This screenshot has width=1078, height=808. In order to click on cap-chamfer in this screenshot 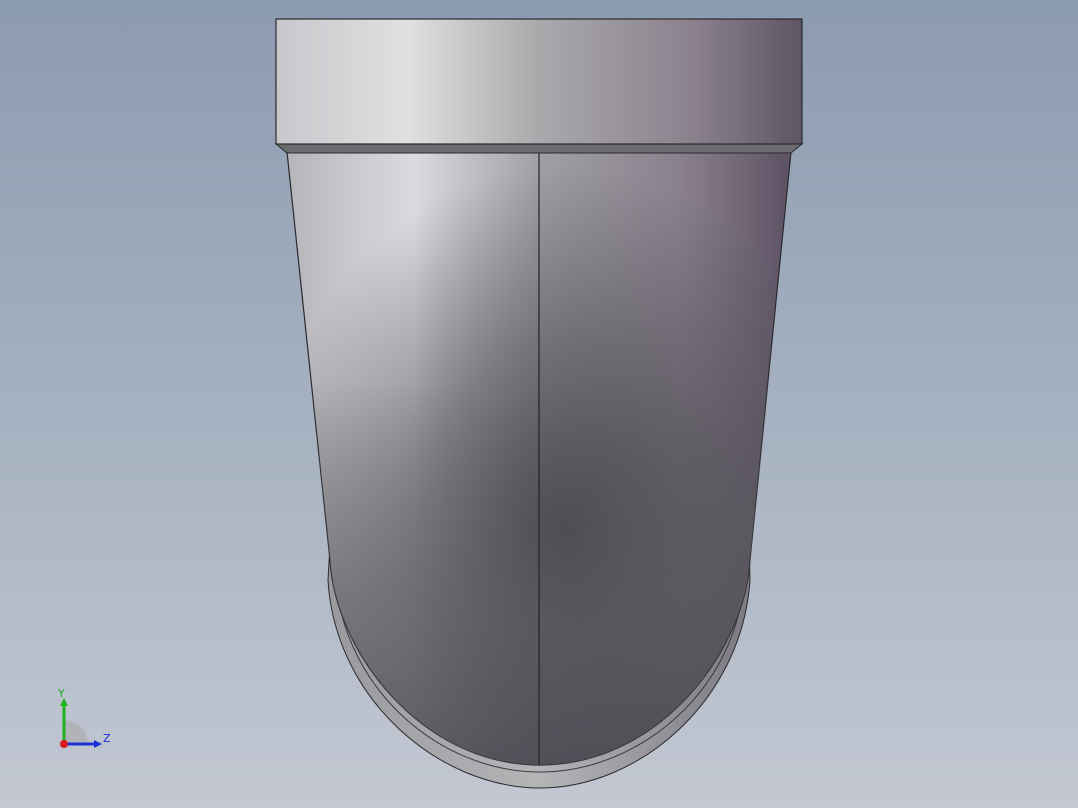, I will do `click(539, 148)`.